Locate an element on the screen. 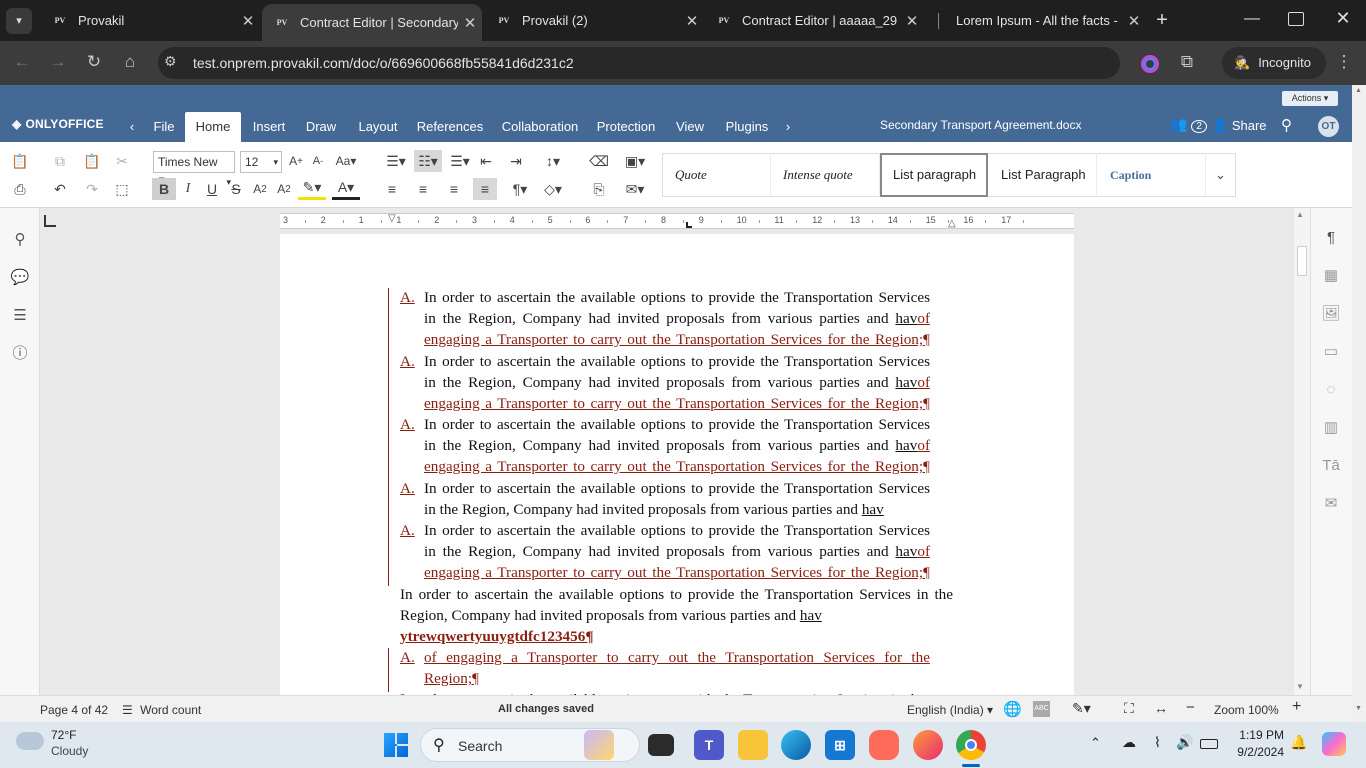  align-right-icon: ≡ is located at coordinates (454, 189).